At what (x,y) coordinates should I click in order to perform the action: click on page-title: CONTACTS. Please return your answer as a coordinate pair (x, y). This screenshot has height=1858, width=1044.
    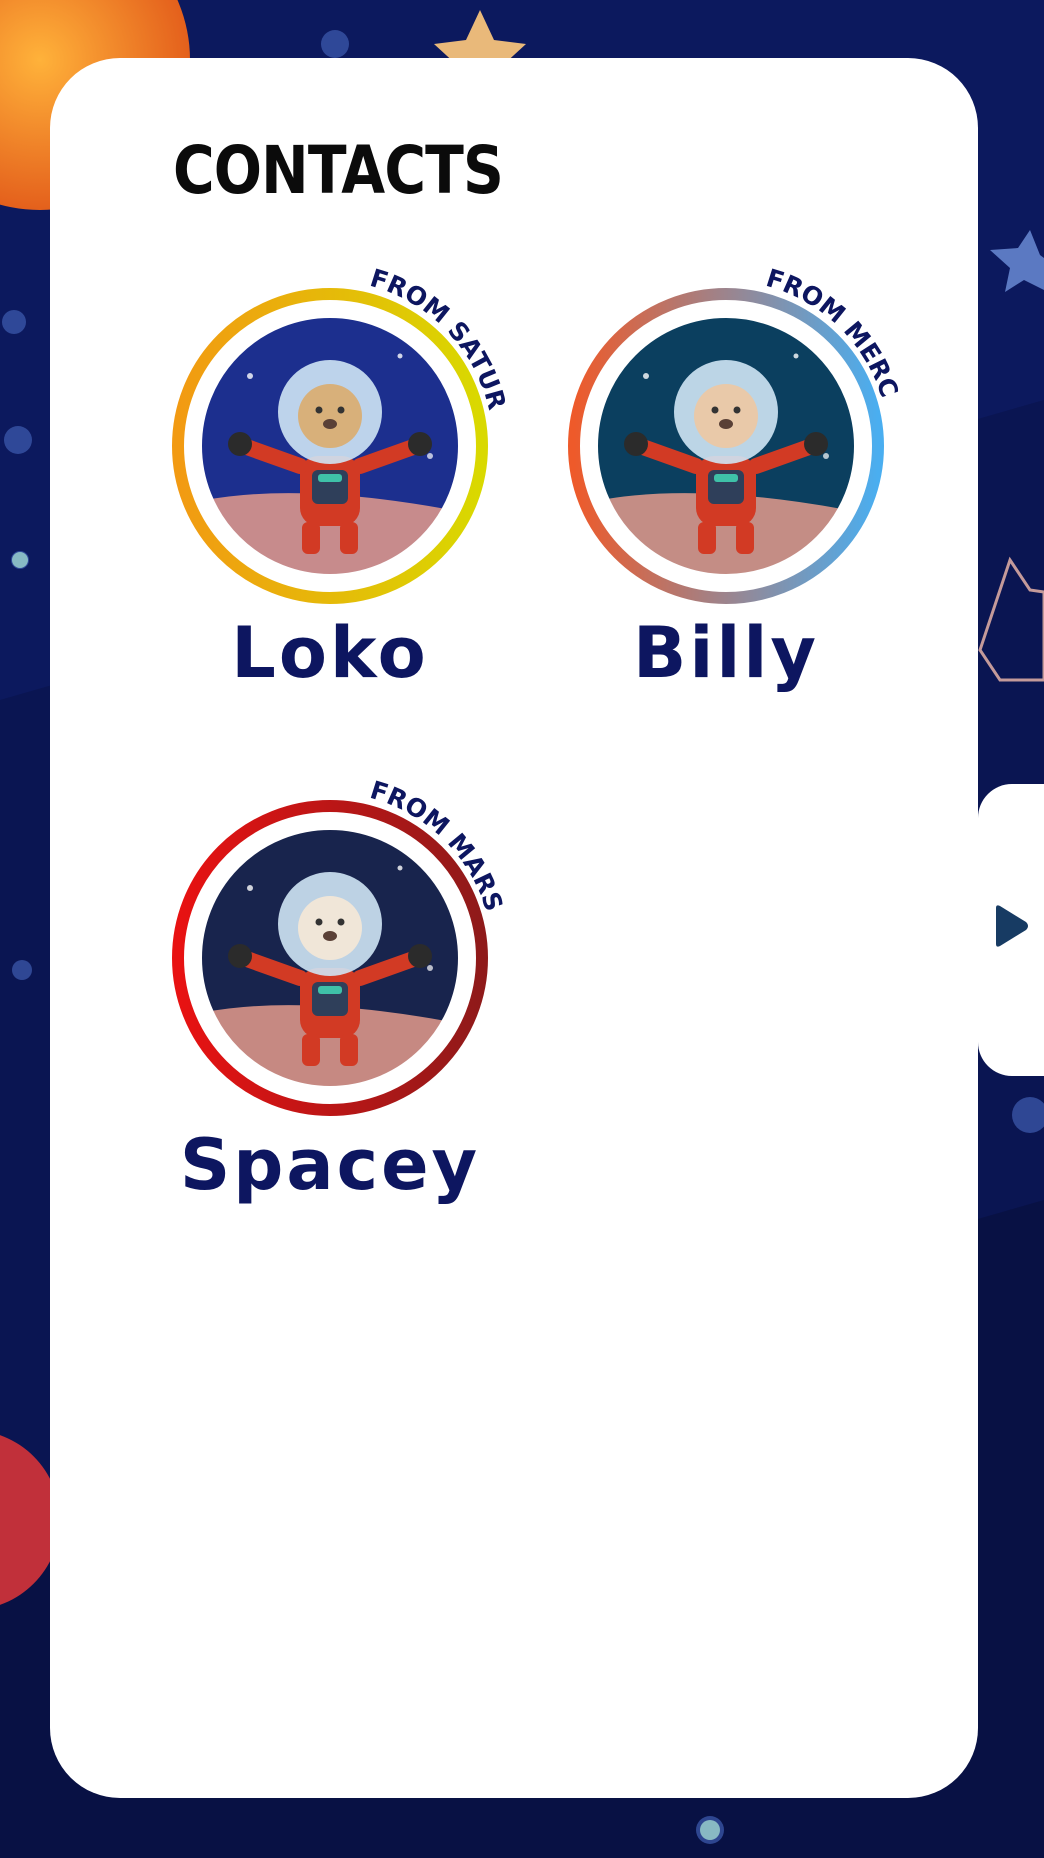
    Looking at the image, I should click on (338, 170).